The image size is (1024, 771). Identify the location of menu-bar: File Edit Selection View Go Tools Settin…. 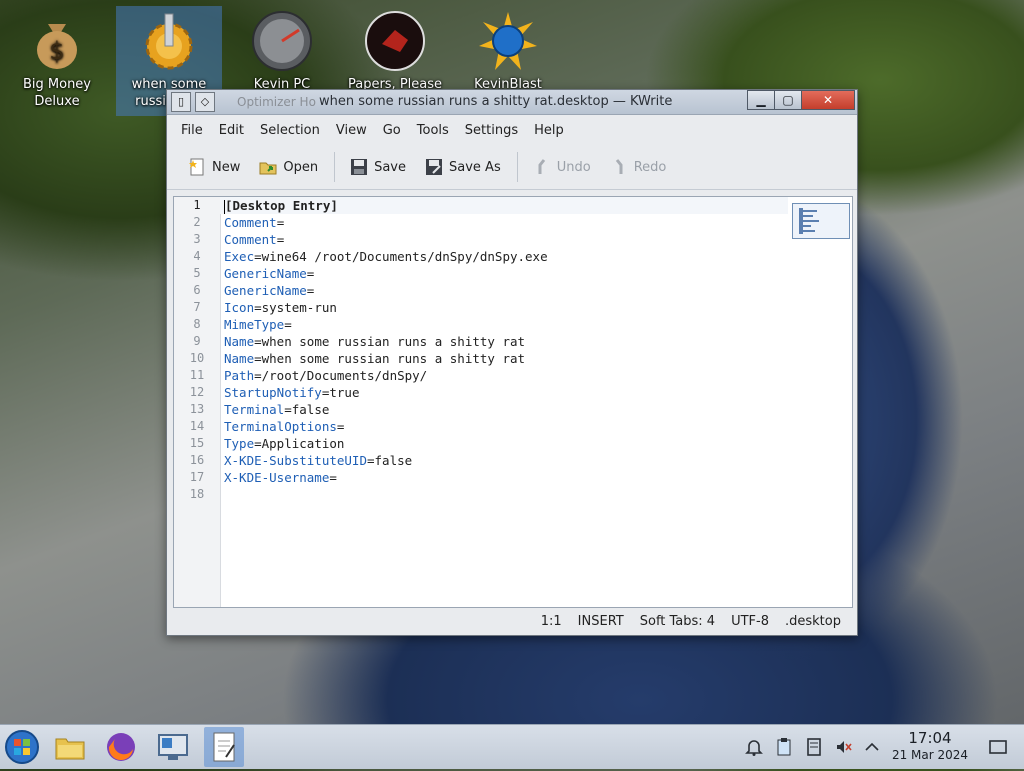
(512, 130).